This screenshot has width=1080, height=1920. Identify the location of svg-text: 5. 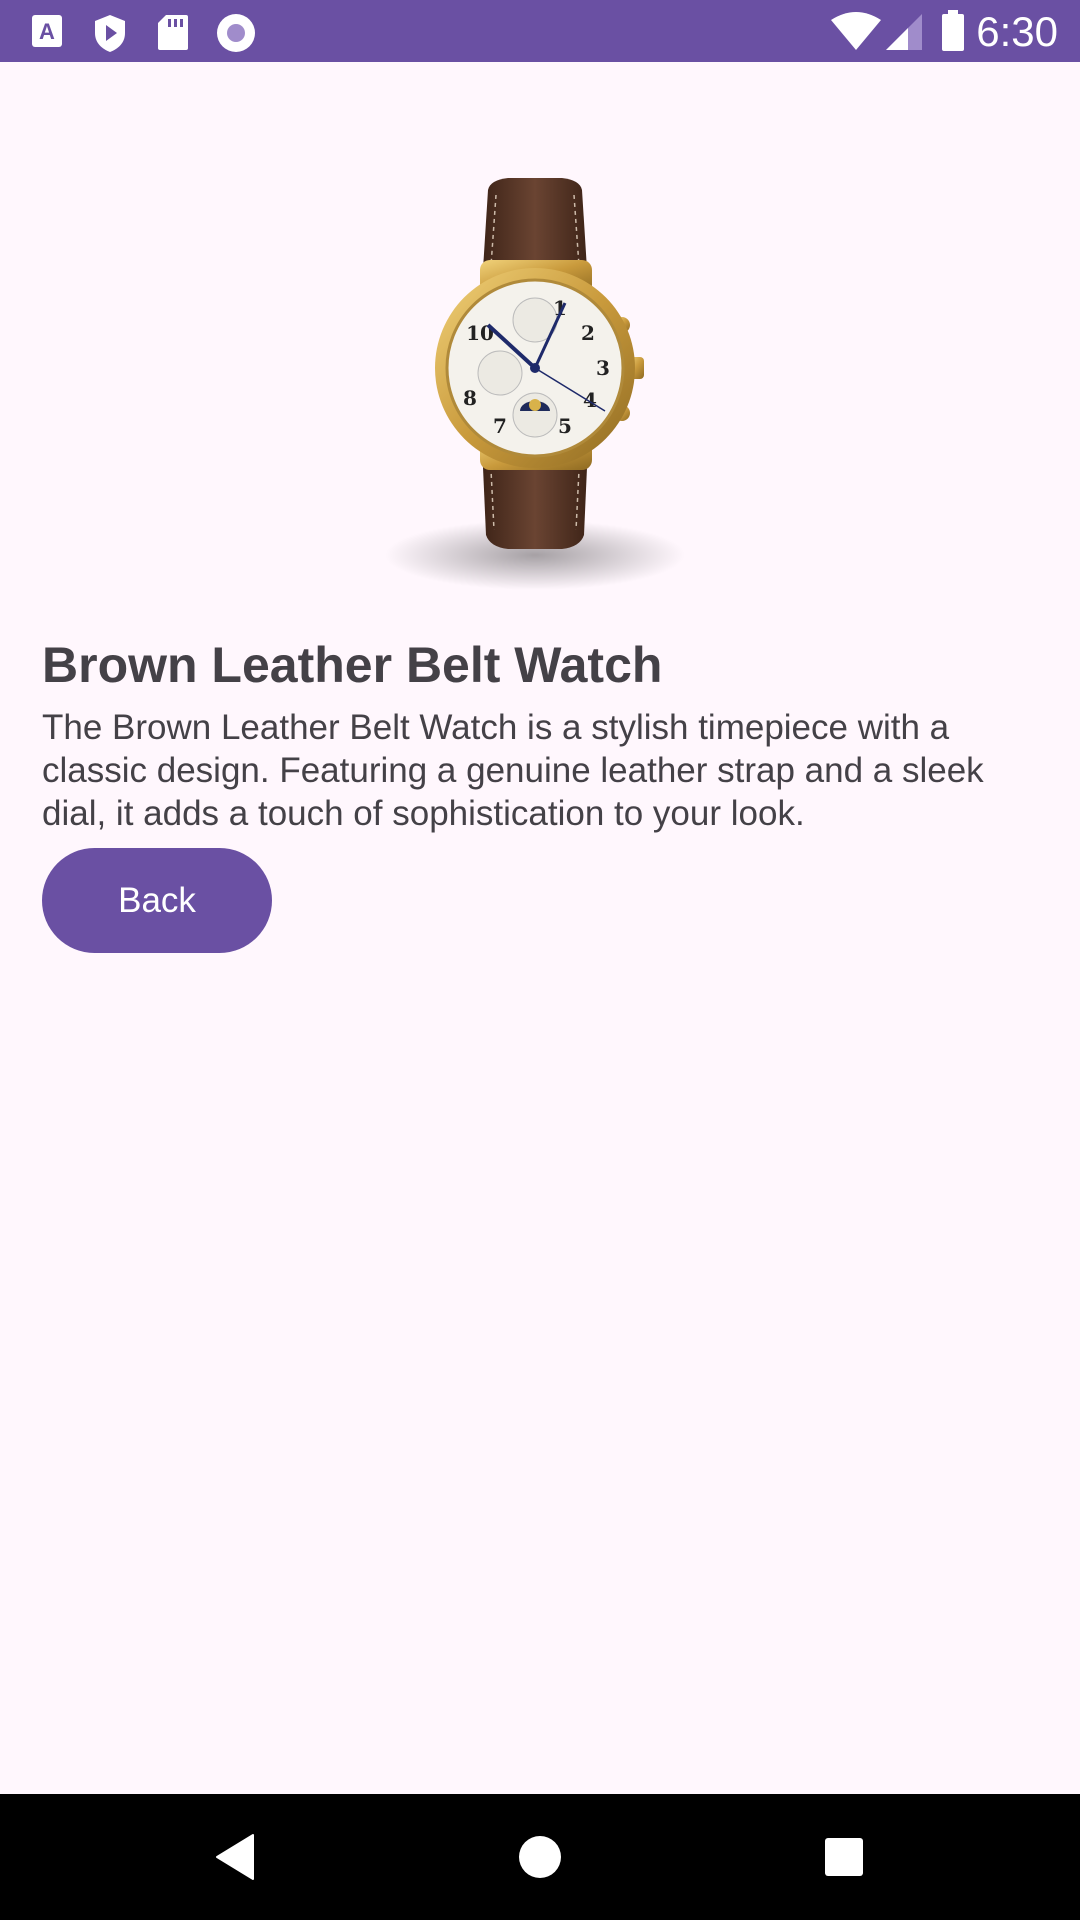
(565, 426).